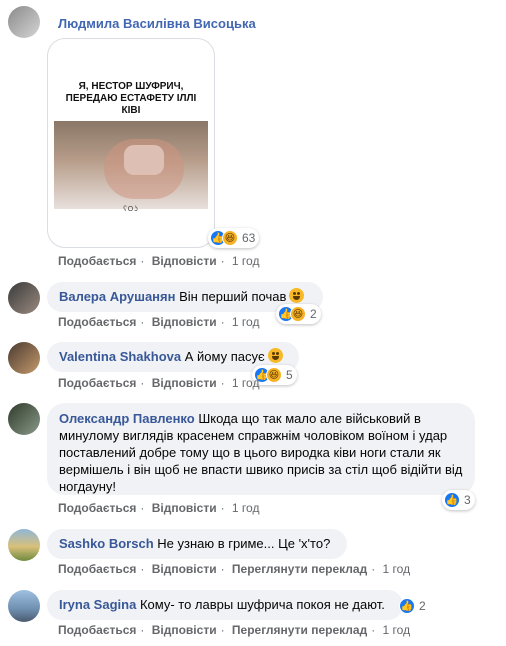 This screenshot has height=646, width=506. I want to click on reaction-count: 5, so click(289, 375).